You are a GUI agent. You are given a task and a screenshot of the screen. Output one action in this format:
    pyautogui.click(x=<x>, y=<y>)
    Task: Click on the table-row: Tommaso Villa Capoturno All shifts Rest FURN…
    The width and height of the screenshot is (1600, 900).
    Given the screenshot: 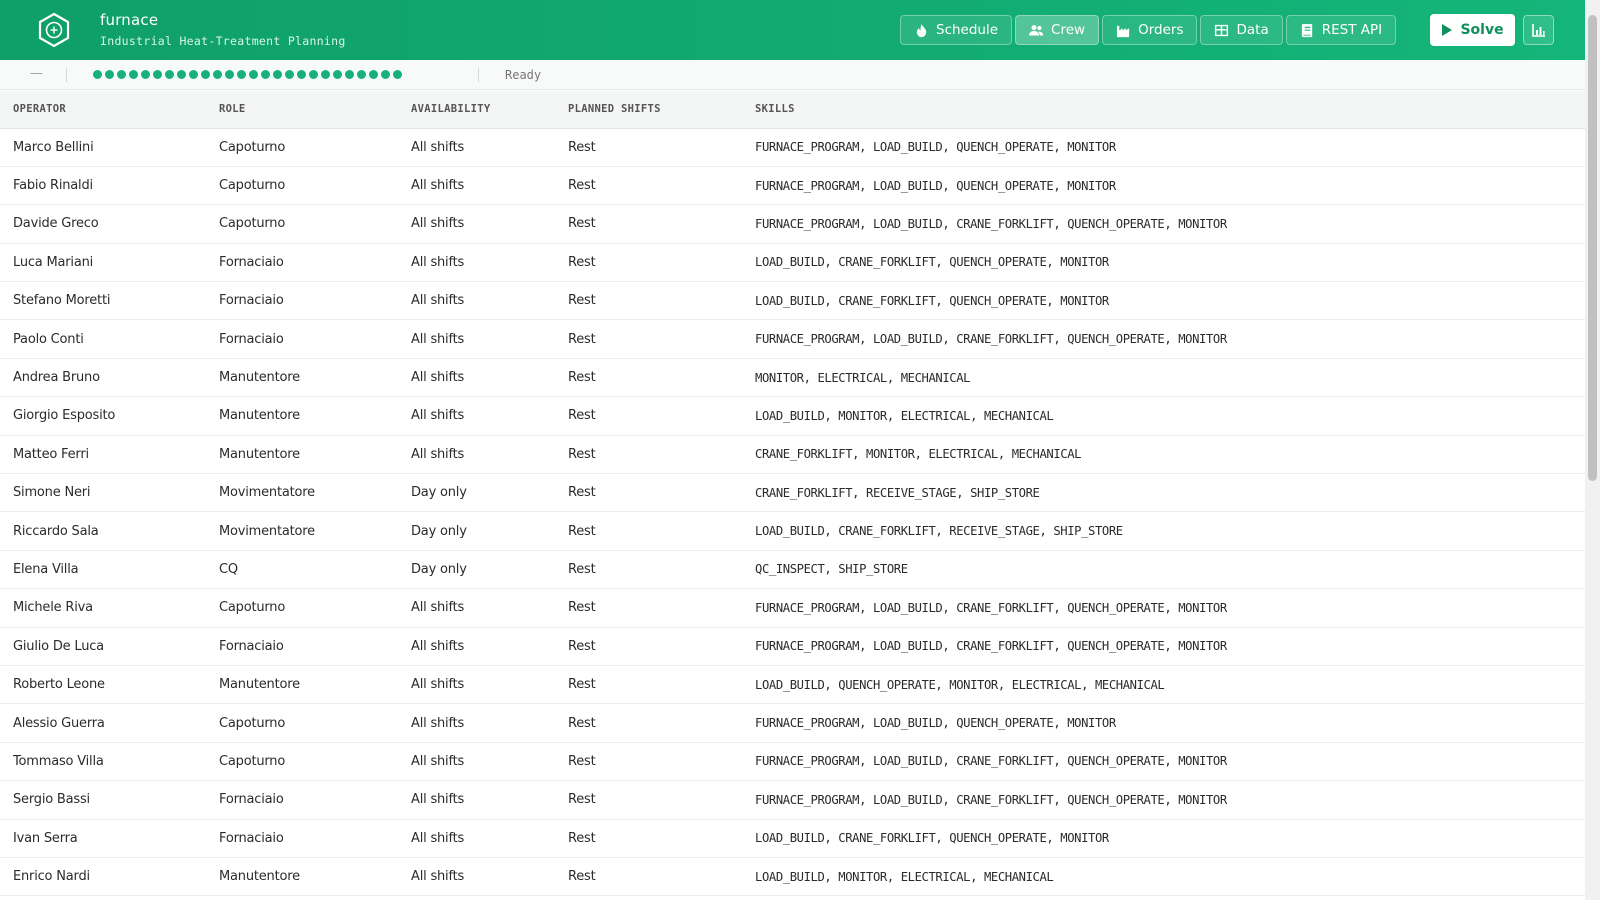 What is the action you would take?
    pyautogui.click(x=792, y=761)
    